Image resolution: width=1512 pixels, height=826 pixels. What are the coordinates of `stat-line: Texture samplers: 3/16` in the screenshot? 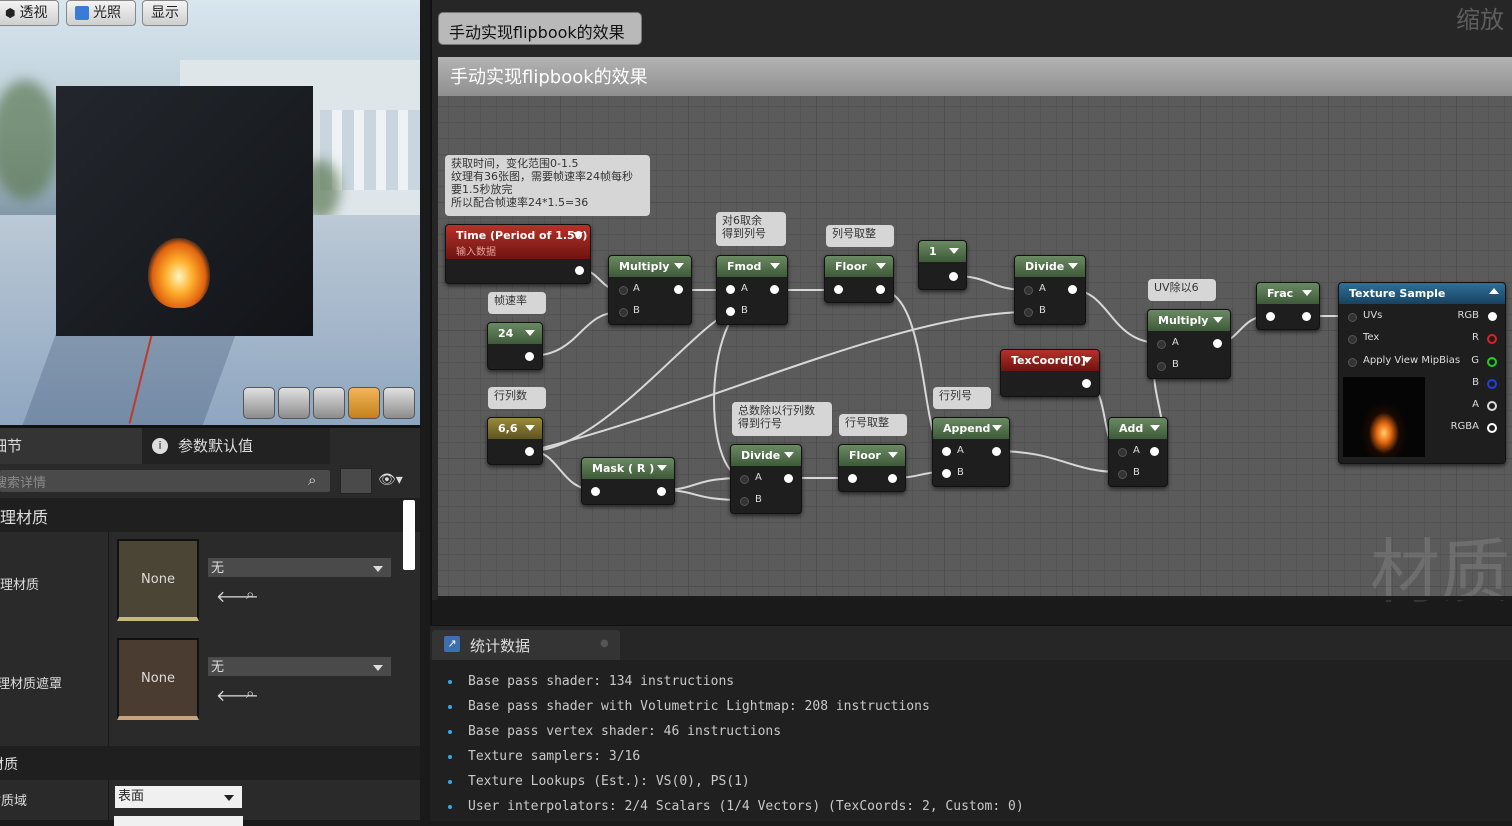 It's located at (554, 756).